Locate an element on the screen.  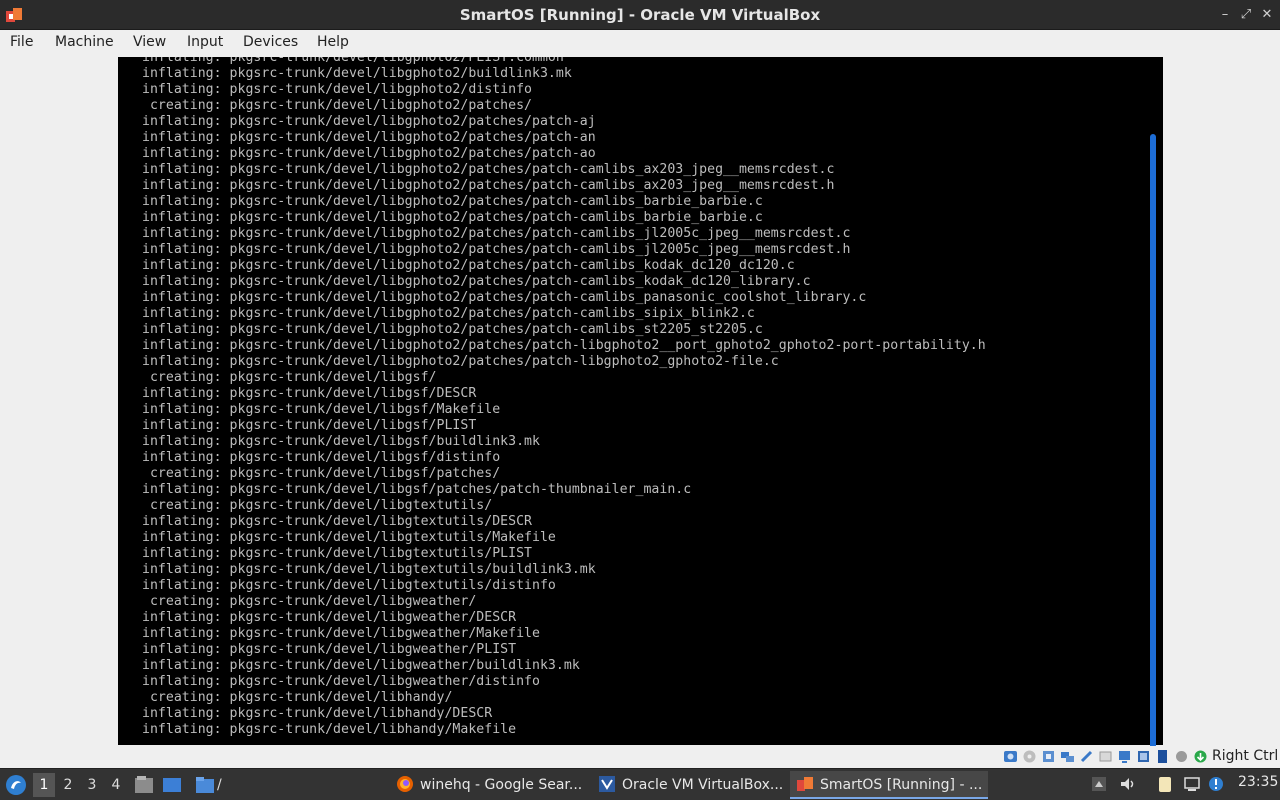
file-manager-launcher-icon is located at coordinates (144, 785).